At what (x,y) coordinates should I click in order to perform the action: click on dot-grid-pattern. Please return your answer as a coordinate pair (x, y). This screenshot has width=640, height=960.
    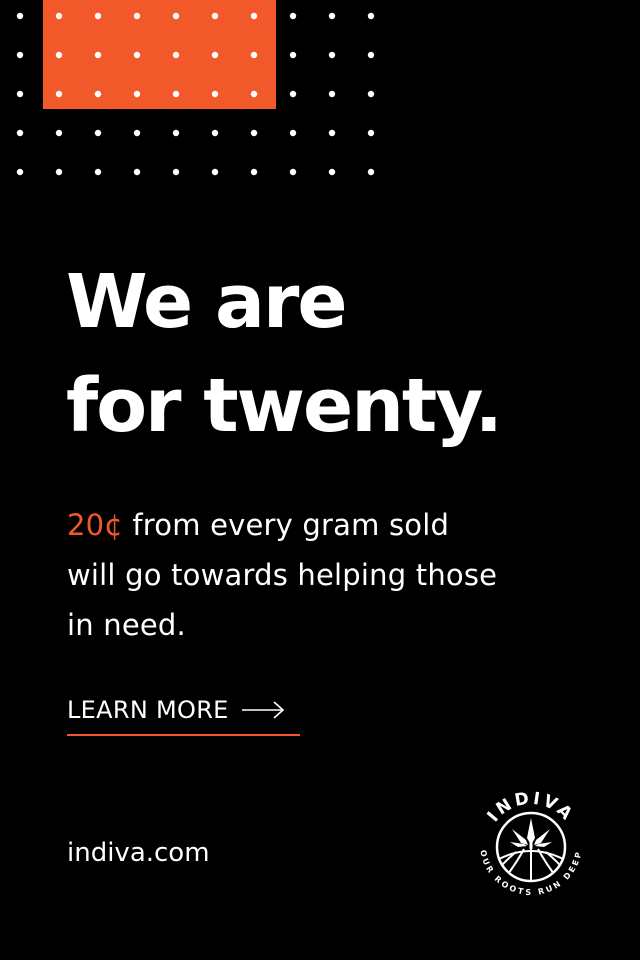
    Looking at the image, I should click on (195, 94).